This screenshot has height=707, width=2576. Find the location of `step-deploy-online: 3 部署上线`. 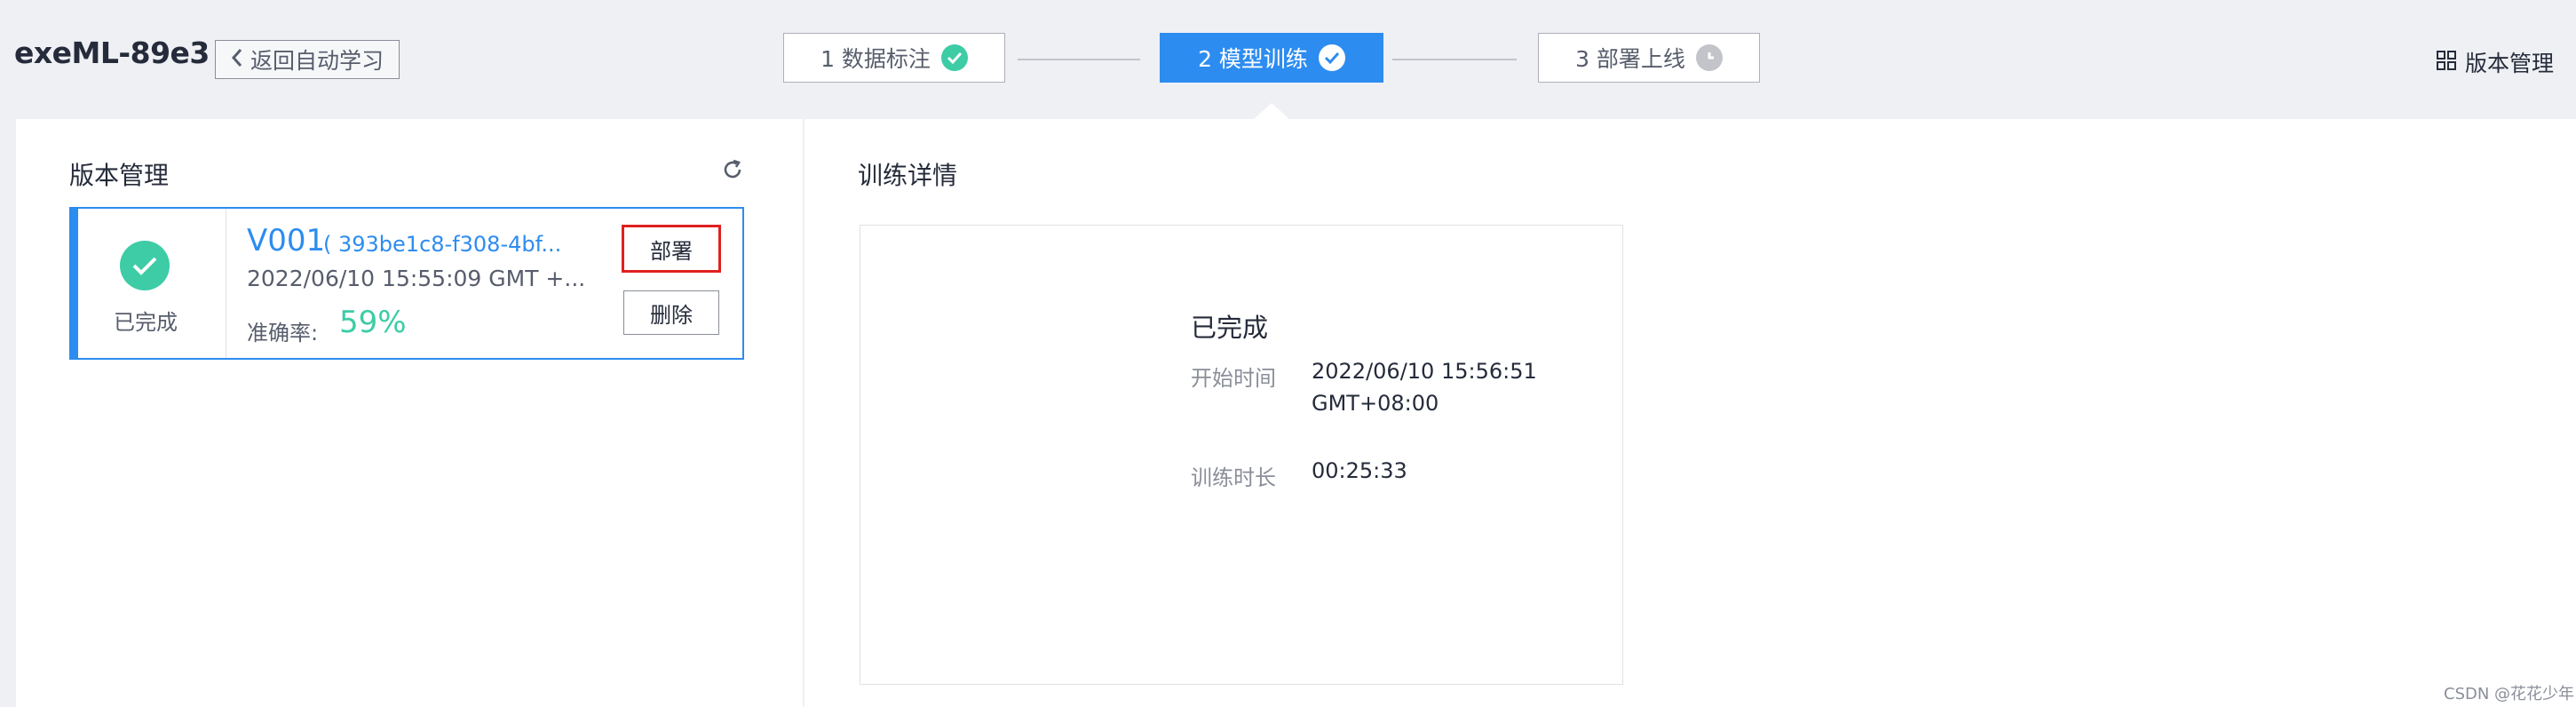

step-deploy-online: 3 部署上线 is located at coordinates (1649, 58).